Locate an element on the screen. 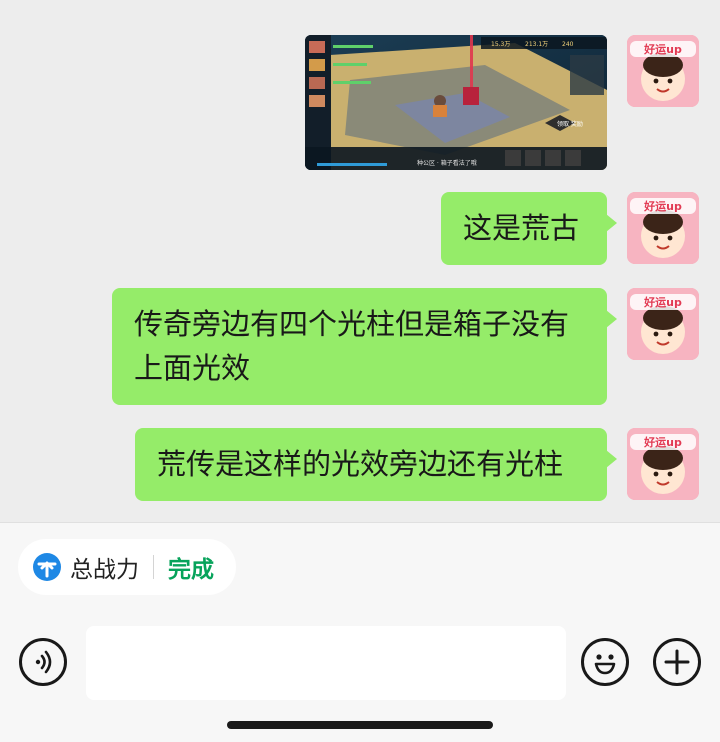 Image resolution: width=720 pixels, height=742 pixels. voice-icon is located at coordinates (43, 662).